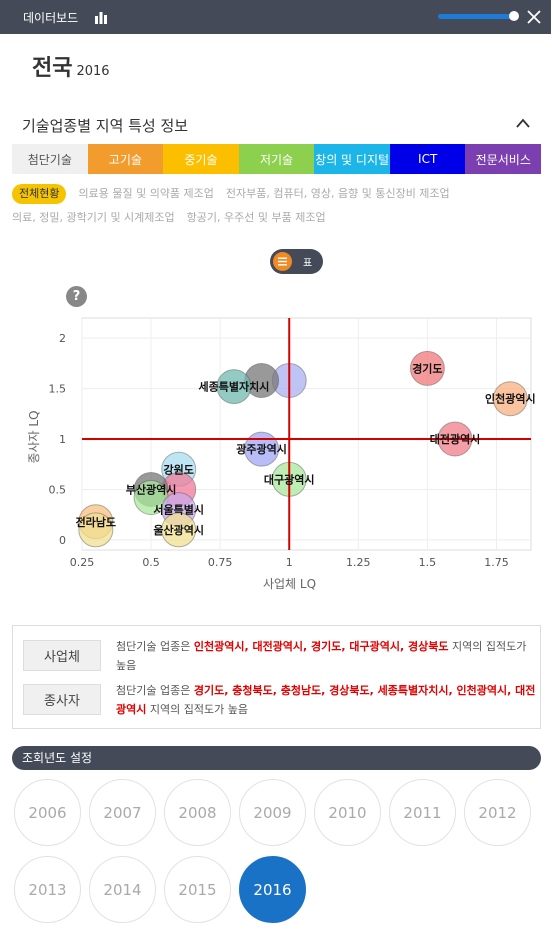  I want to click on x-axis-label: 사업체 LQ, so click(289, 584).